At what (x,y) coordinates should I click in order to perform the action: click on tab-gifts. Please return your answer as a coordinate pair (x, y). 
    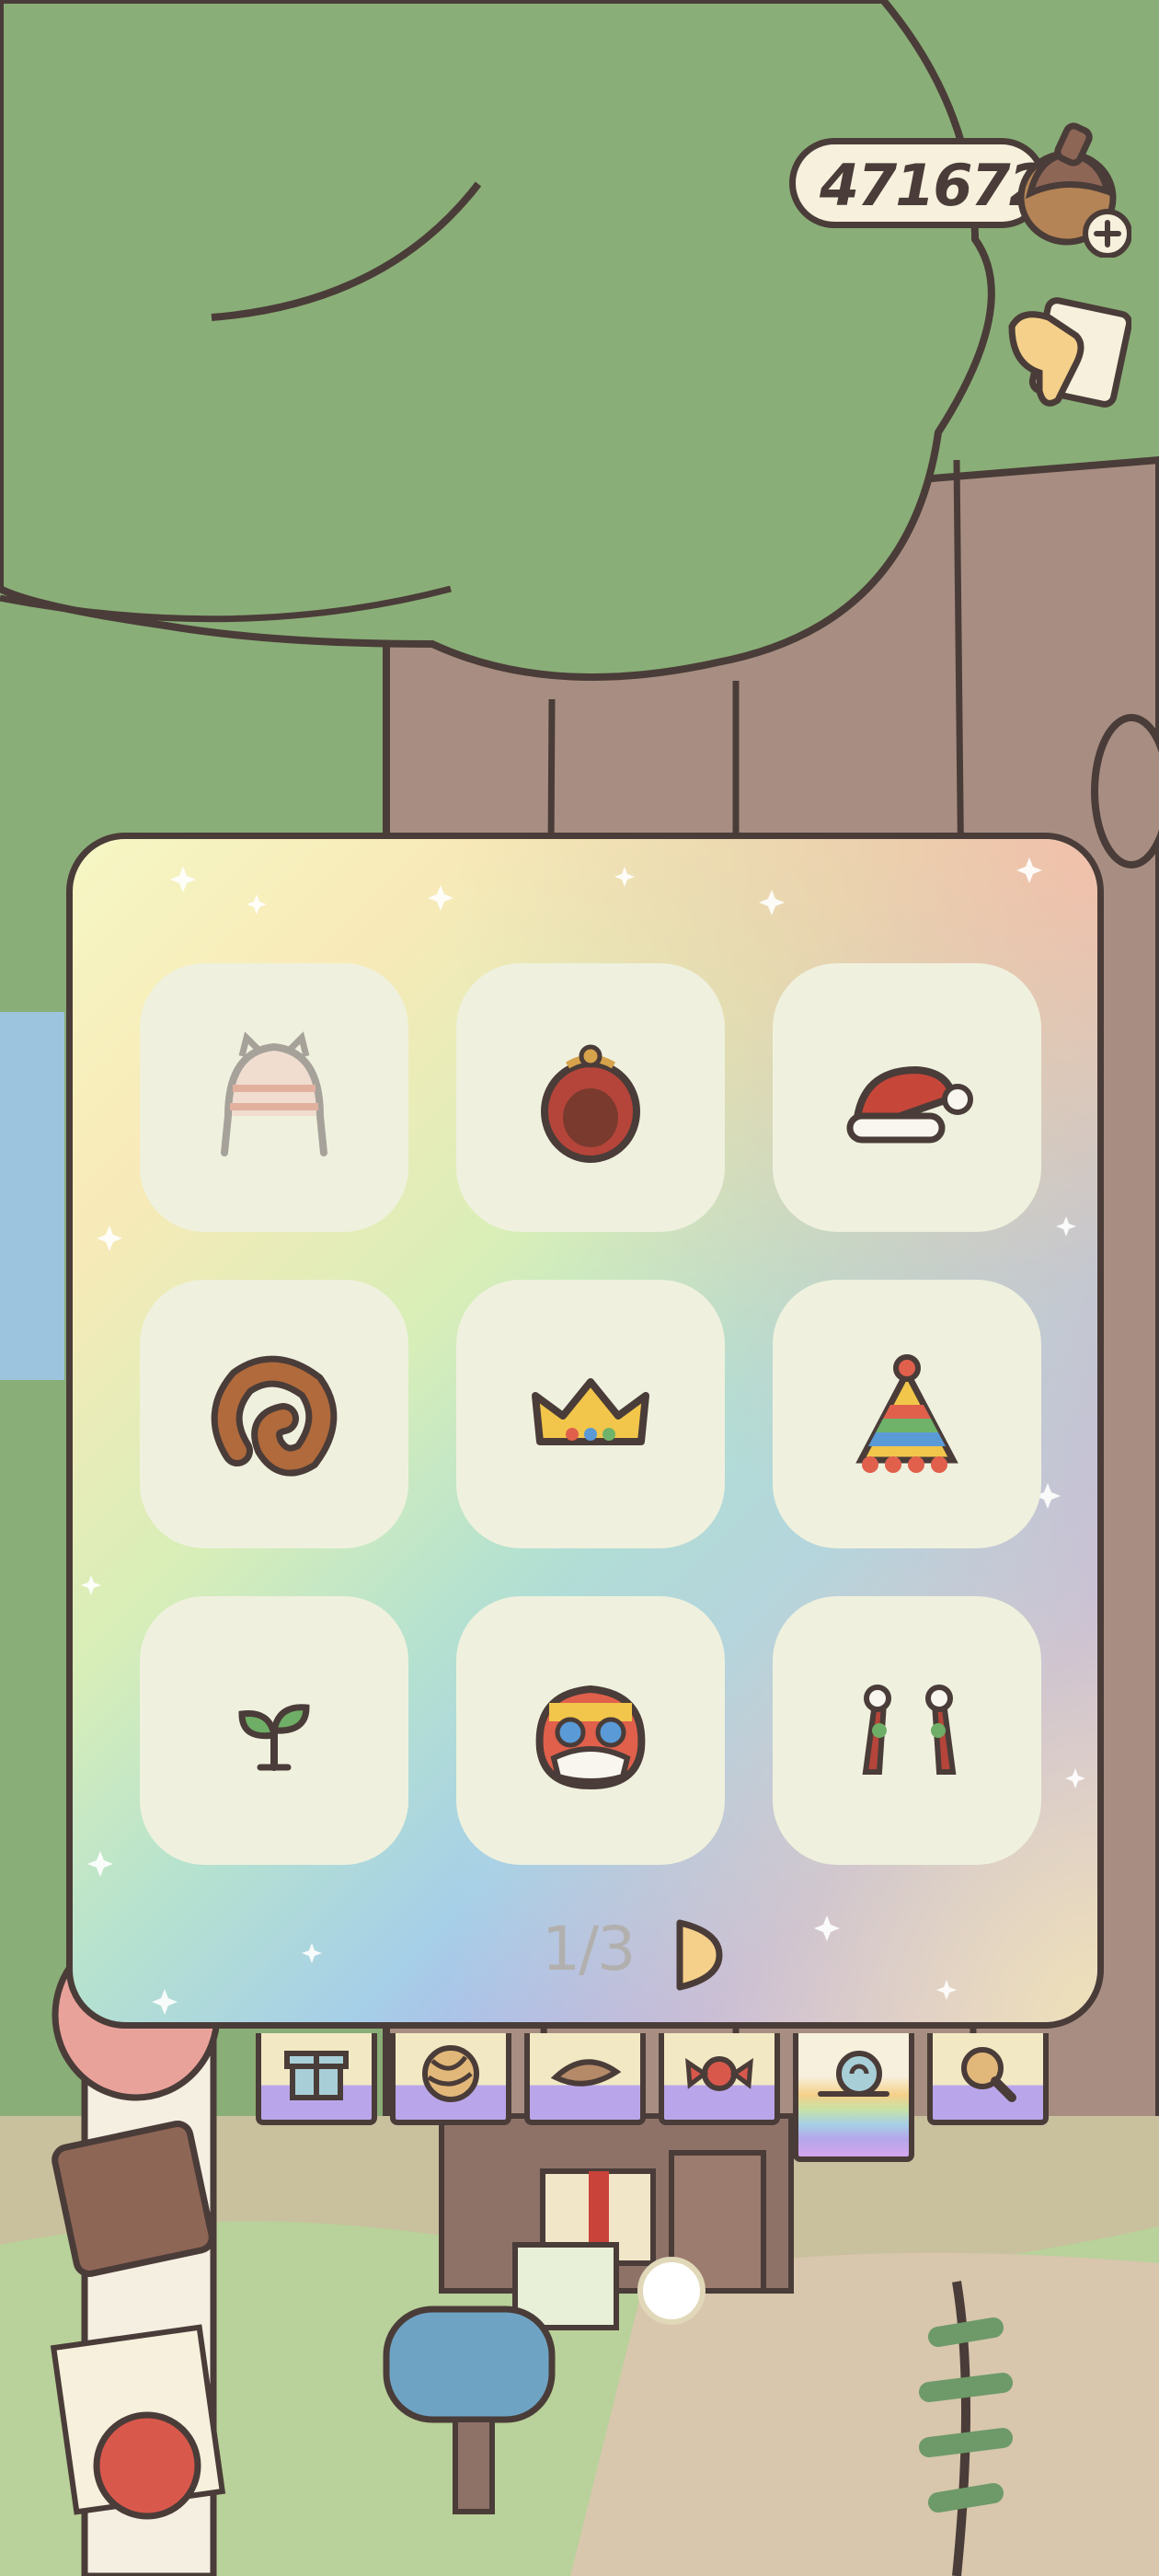
    Looking at the image, I should click on (316, 2083).